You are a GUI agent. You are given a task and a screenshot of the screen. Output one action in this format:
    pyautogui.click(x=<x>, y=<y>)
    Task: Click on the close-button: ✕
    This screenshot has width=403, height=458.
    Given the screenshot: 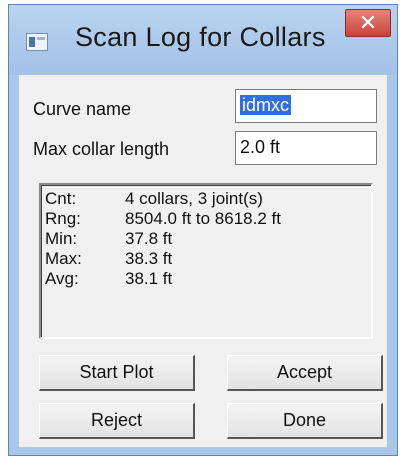 What is the action you would take?
    pyautogui.click(x=368, y=23)
    